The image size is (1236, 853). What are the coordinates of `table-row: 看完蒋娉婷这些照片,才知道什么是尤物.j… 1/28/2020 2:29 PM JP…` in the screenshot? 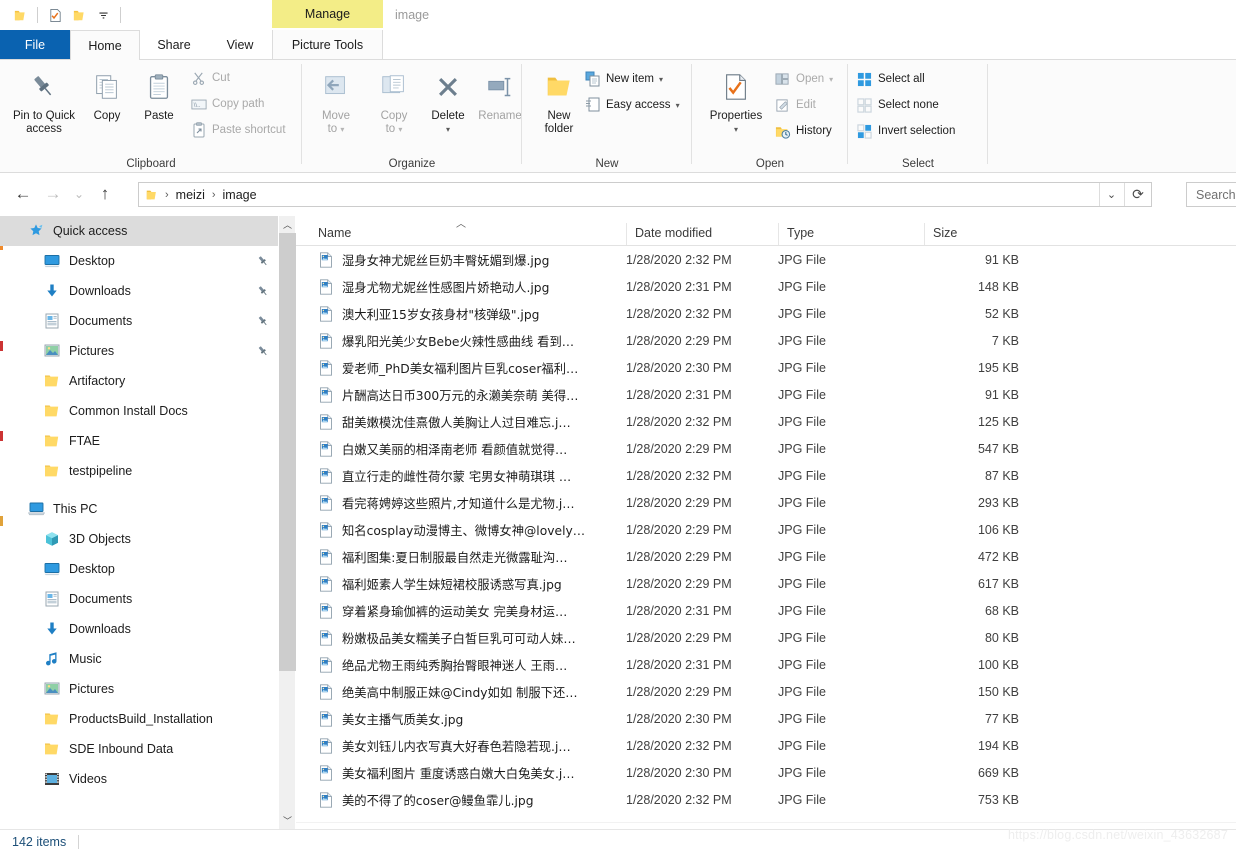 It's located at (766, 502).